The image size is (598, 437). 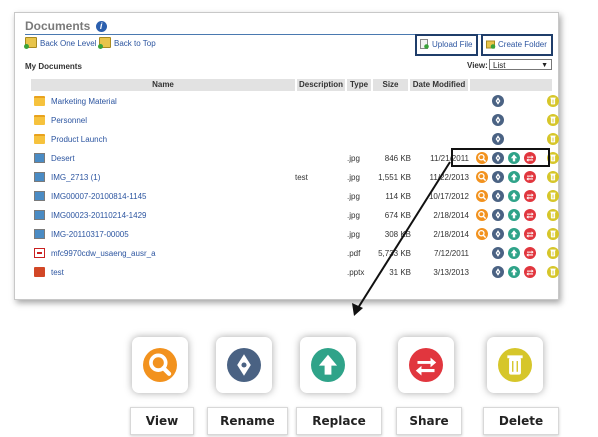 I want to click on legend-delete-label: Delete, so click(x=521, y=421).